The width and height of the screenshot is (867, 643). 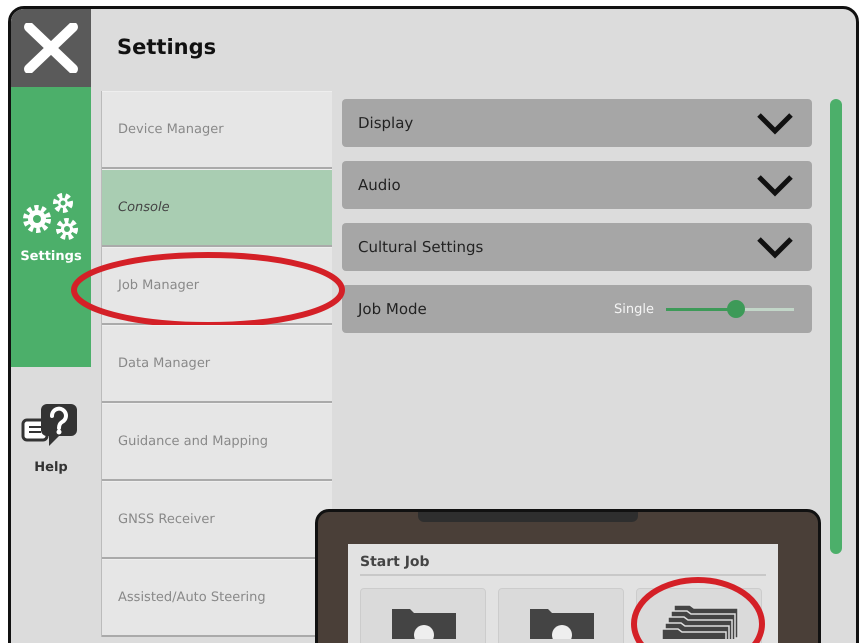 What do you see at coordinates (217, 364) in the screenshot?
I see `menu-item: Data Manager` at bounding box center [217, 364].